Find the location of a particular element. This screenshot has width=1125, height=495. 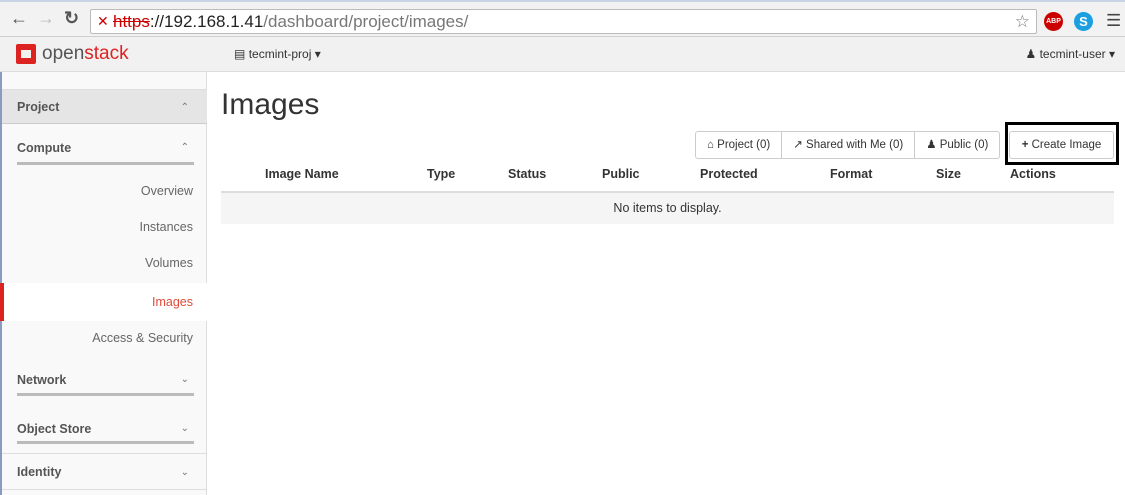

page-title: Images is located at coordinates (270, 104).